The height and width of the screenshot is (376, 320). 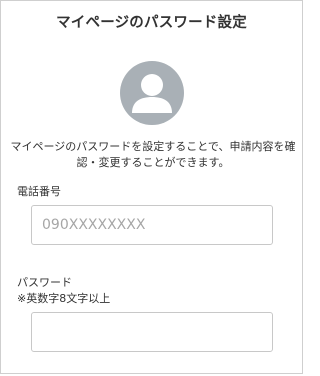 I want to click on password-label: パスワード, so click(x=44, y=282).